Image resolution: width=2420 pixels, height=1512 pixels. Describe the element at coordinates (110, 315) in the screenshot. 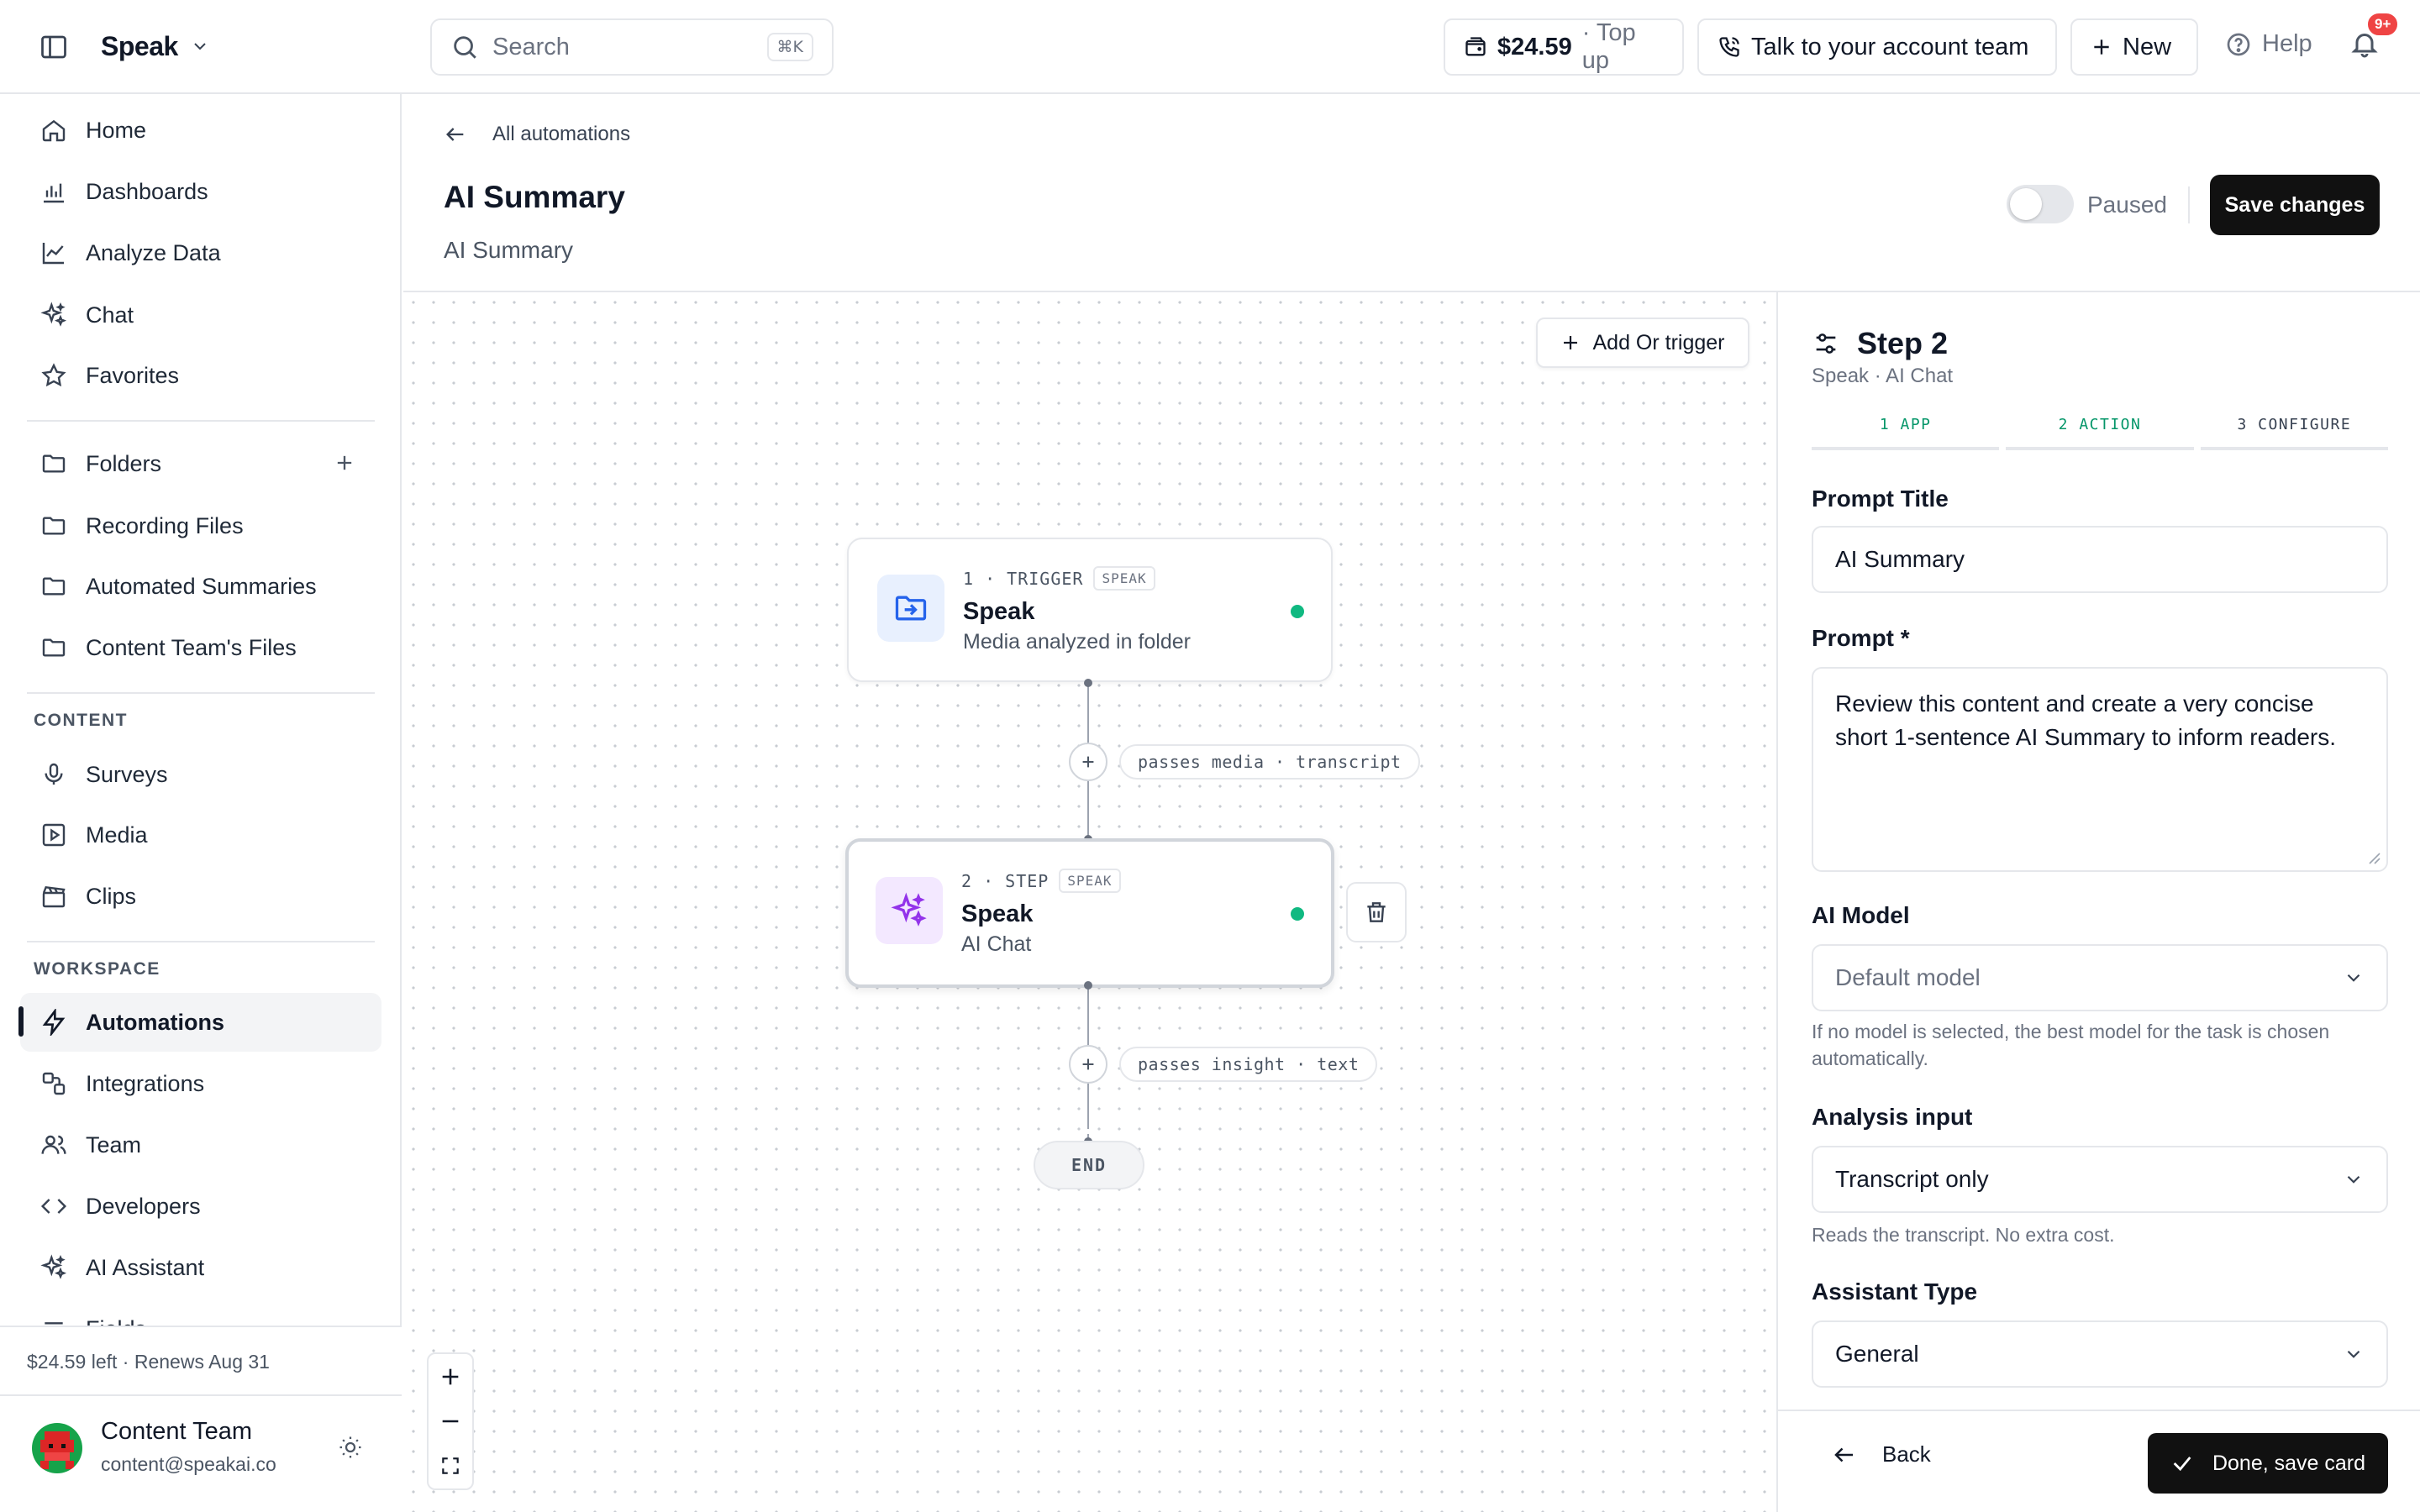

I see `sidebar-item-label: Chat` at that location.